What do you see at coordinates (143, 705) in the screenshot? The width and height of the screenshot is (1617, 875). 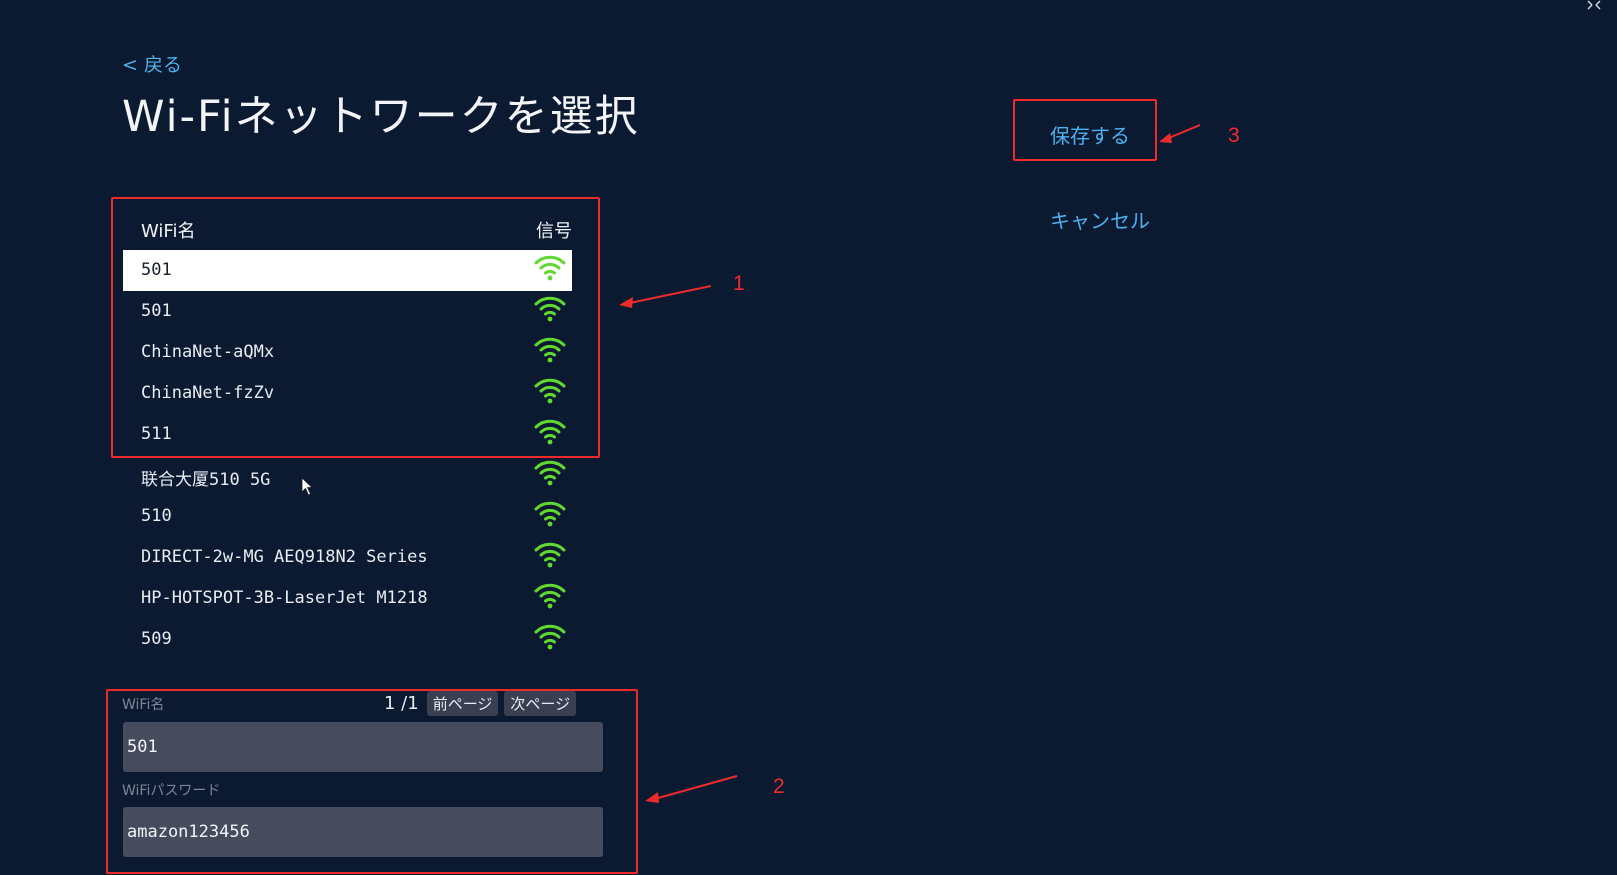 I see `ssid-field-label: WiFi名` at bounding box center [143, 705].